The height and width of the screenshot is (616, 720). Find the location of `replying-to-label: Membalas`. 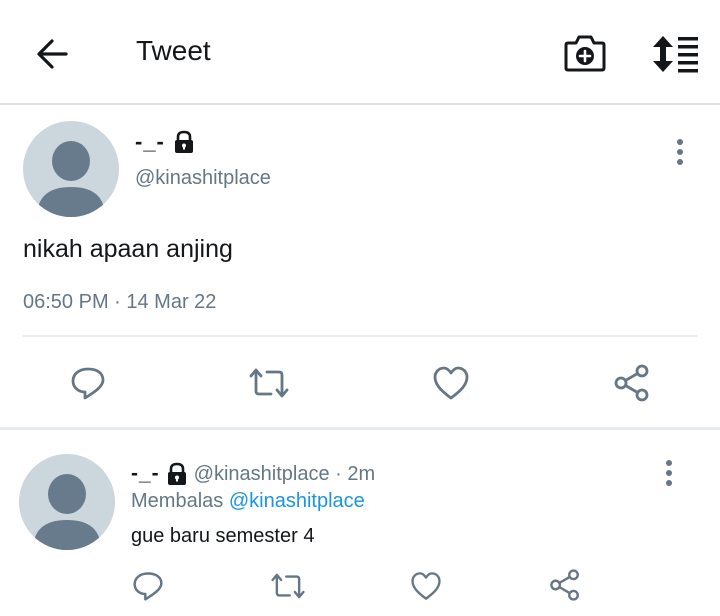

replying-to-label: Membalas is located at coordinates (177, 501).